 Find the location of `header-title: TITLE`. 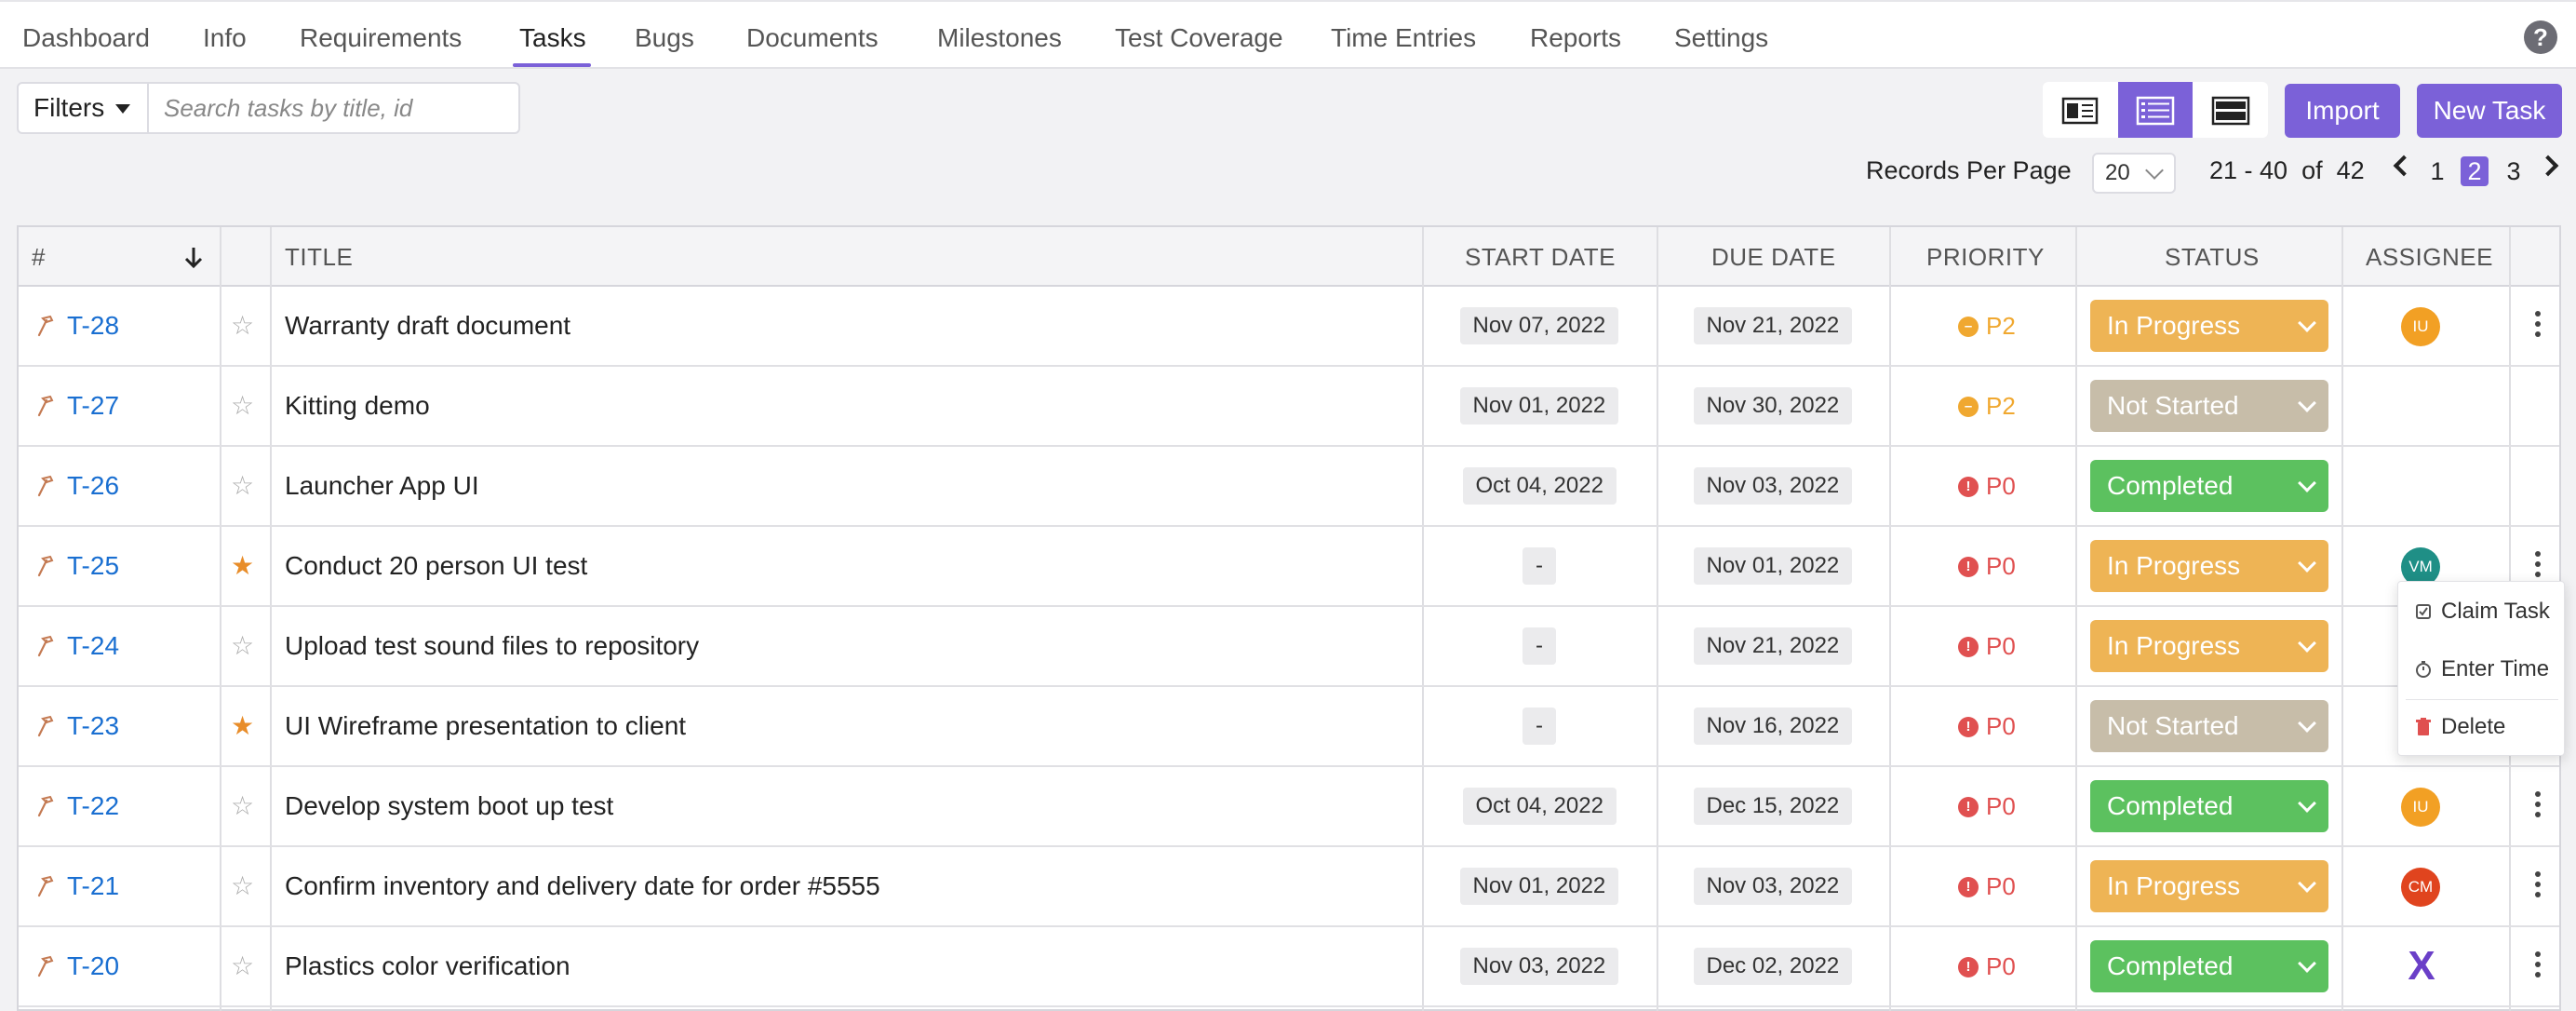

header-title: TITLE is located at coordinates (319, 257).